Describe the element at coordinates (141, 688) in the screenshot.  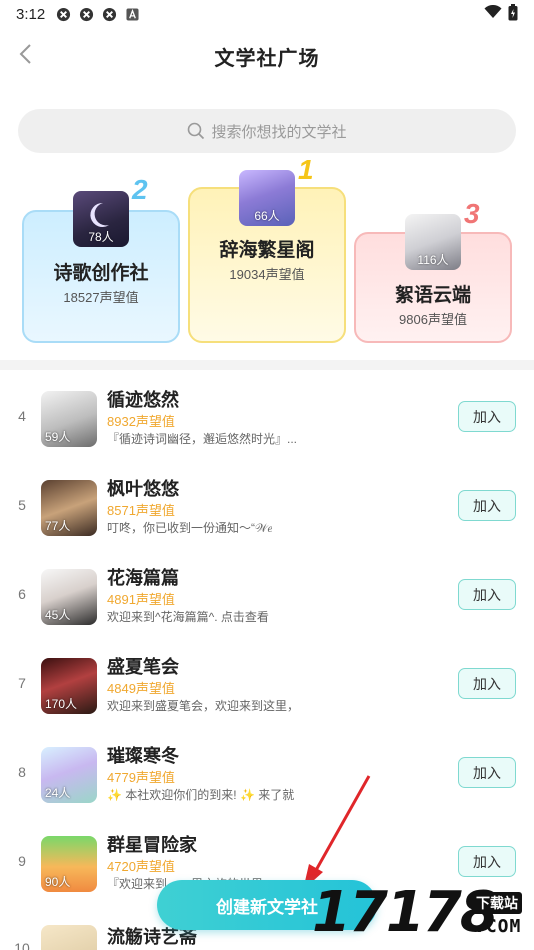
I see `club-reputation: 4849声望值` at that location.